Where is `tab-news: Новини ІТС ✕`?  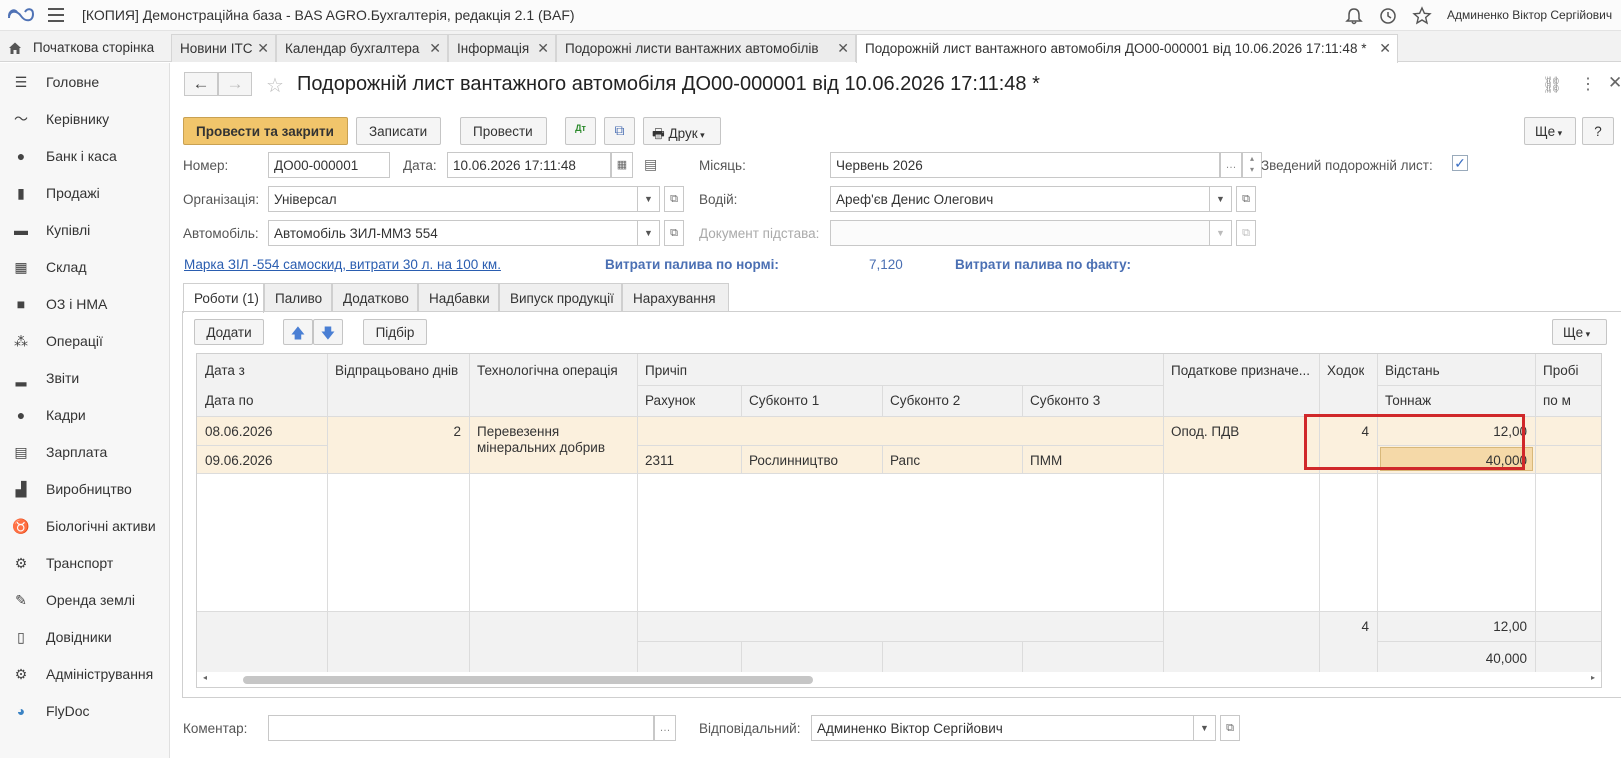
tab-news: Новини ІТС ✕ is located at coordinates (223, 48).